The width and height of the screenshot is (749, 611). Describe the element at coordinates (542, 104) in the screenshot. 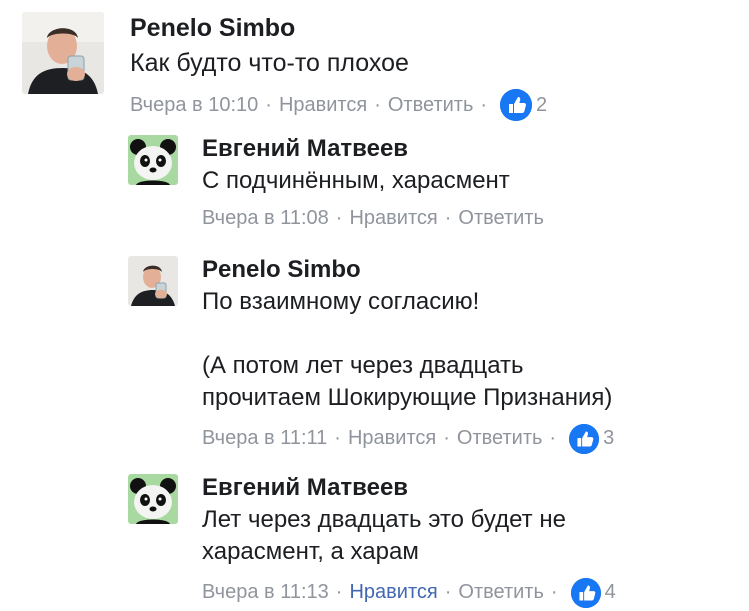

I see `reaction-count: 2` at that location.